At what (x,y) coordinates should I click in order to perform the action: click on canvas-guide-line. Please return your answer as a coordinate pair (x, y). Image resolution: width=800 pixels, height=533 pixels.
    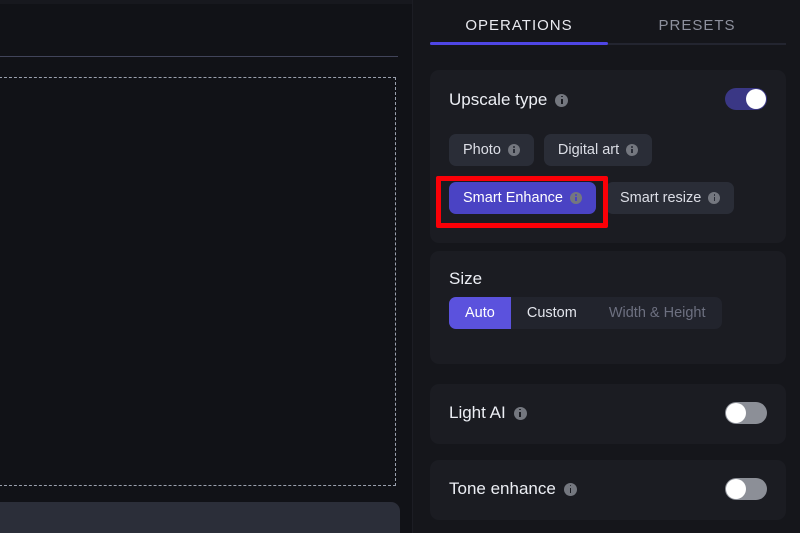
    Looking at the image, I should click on (199, 56).